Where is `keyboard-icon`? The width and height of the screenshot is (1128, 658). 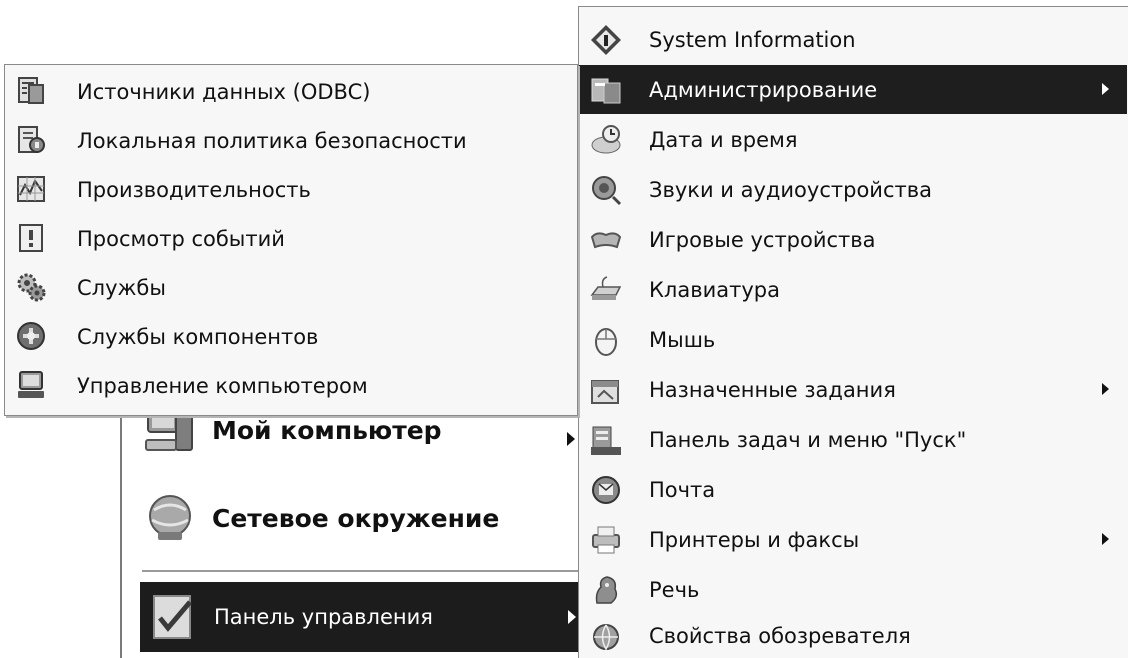
keyboard-icon is located at coordinates (606, 288).